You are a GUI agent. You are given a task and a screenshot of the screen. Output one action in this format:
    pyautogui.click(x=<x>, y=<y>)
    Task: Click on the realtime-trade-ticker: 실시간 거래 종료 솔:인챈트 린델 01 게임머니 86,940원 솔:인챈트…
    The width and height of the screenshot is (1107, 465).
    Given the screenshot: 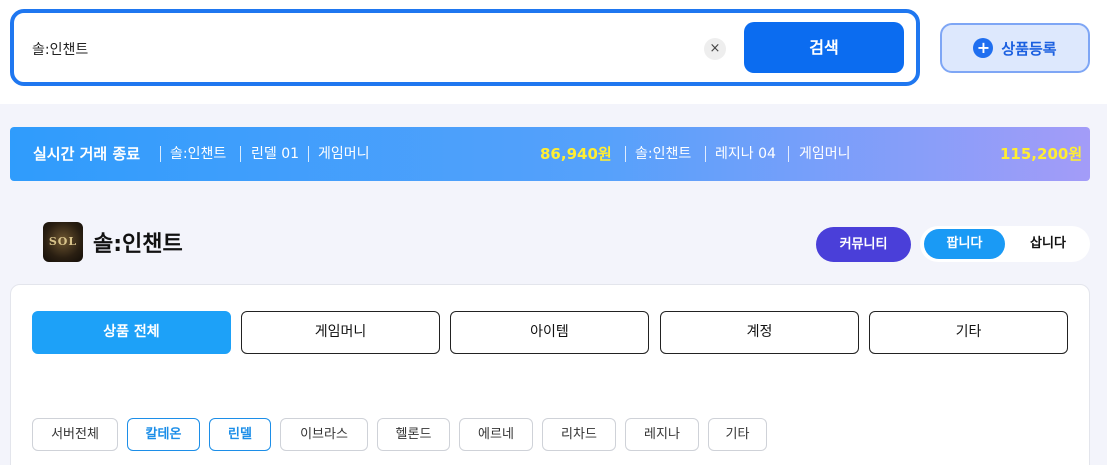 What is the action you would take?
    pyautogui.click(x=550, y=154)
    